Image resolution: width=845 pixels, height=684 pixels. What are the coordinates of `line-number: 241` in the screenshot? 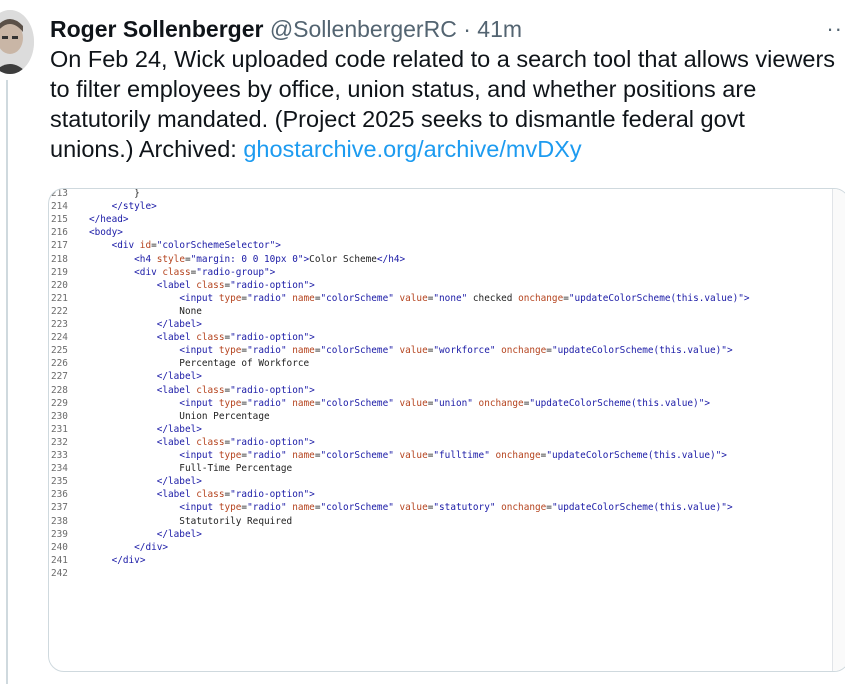 It's located at (59, 560).